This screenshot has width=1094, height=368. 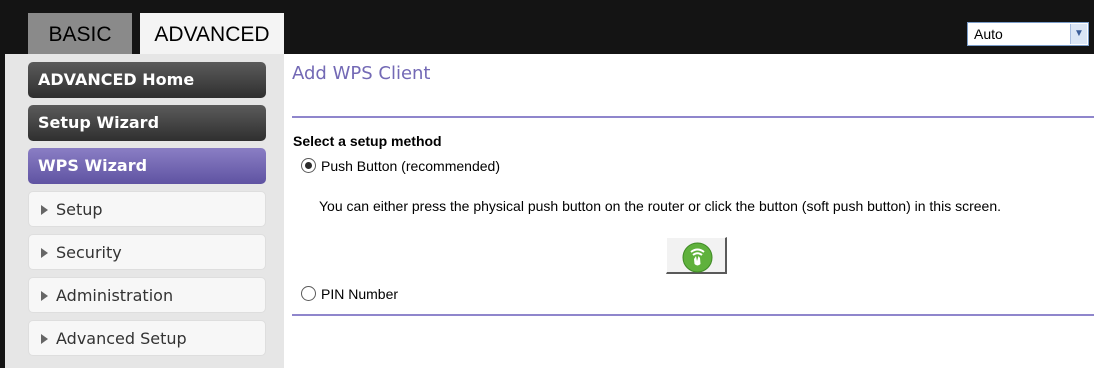 I want to click on language-select-value: Auto, so click(x=988, y=34).